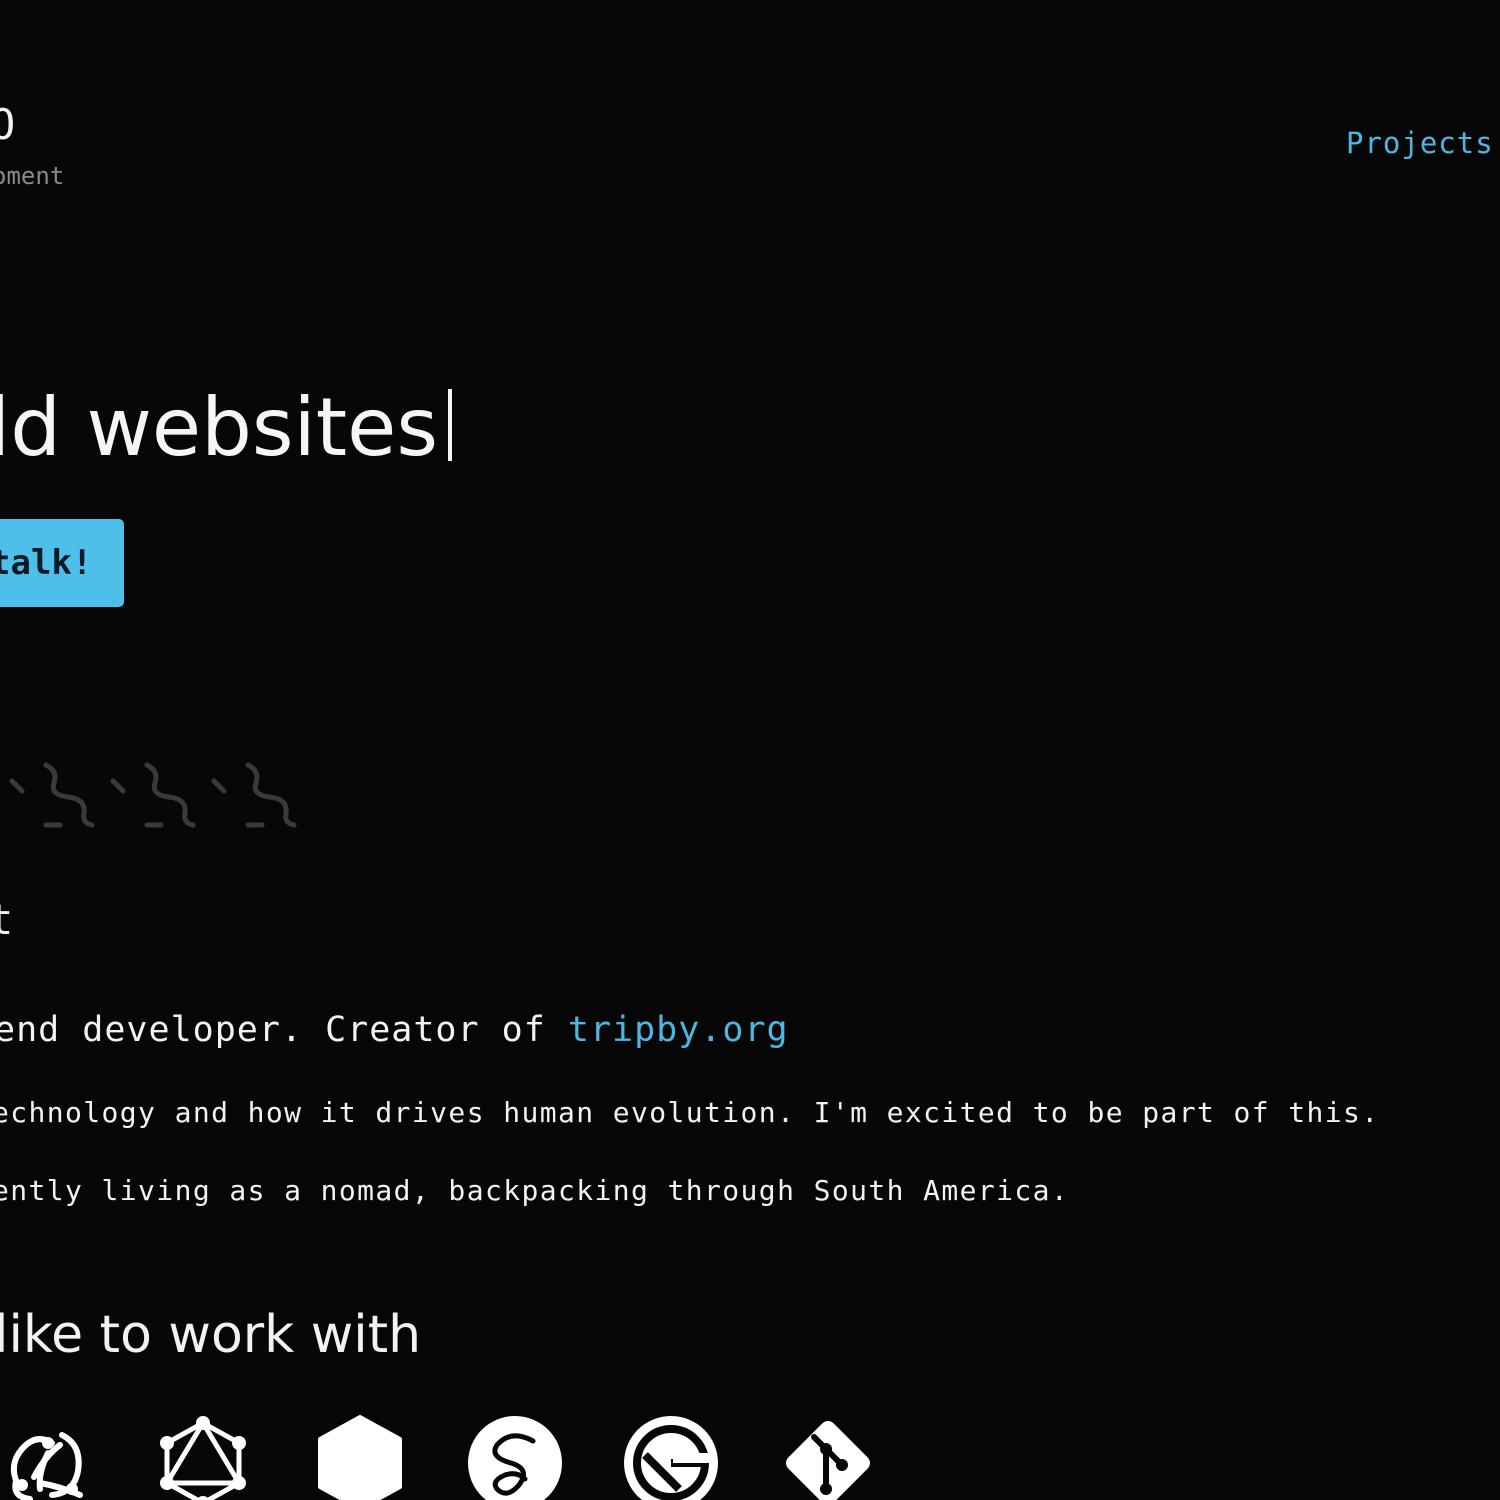 Image resolution: width=1500 pixels, height=1500 pixels. I want to click on lets-talk-button: talk!, so click(62, 563).